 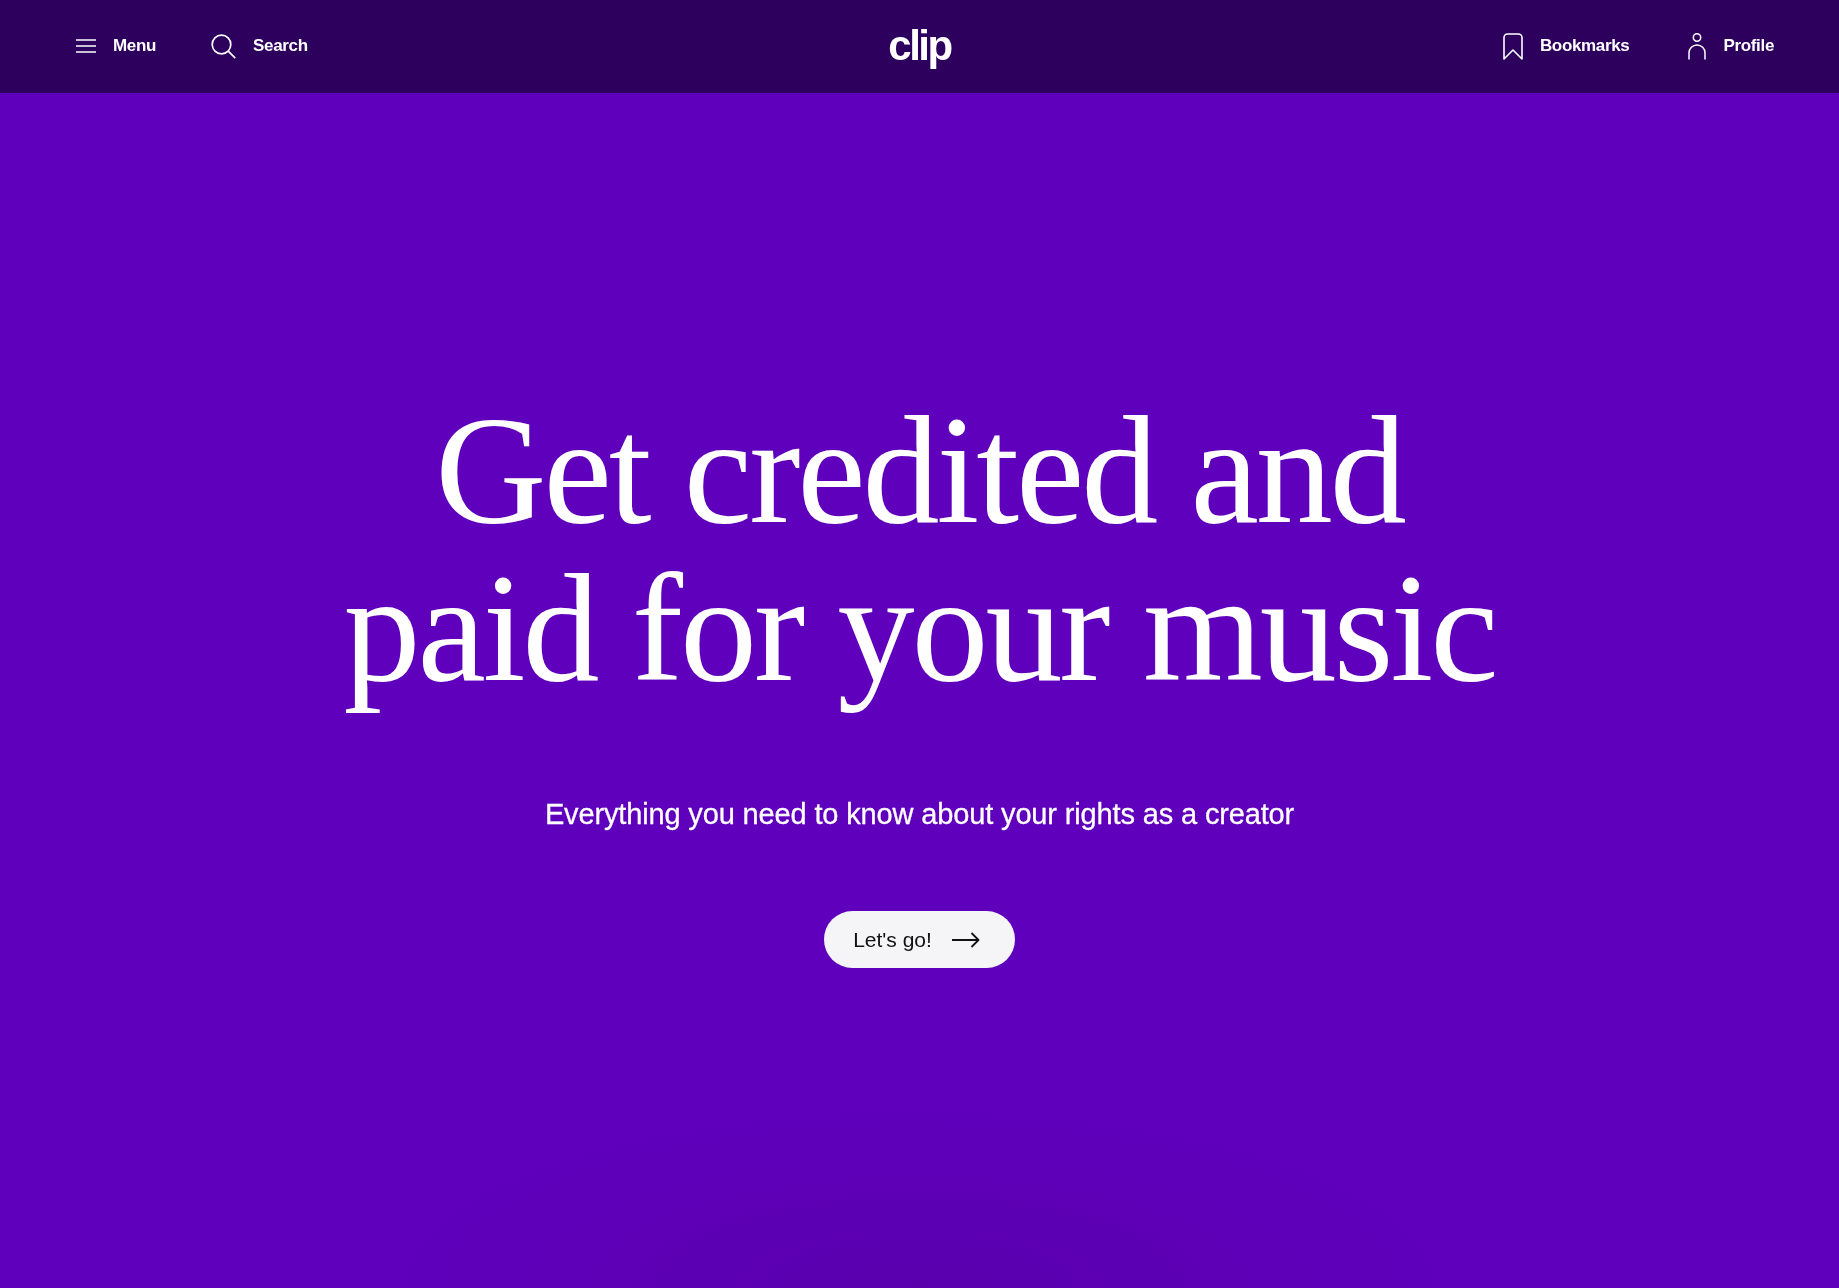 I want to click on profile-nav-link: Profile, so click(x=1731, y=46).